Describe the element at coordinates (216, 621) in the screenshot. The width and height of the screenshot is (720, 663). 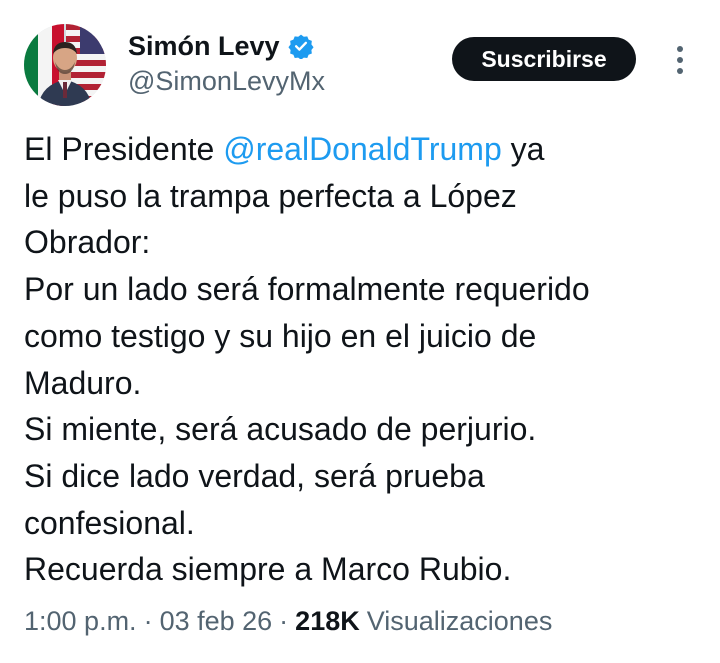
I see `tweet-date: 03 feb 26` at that location.